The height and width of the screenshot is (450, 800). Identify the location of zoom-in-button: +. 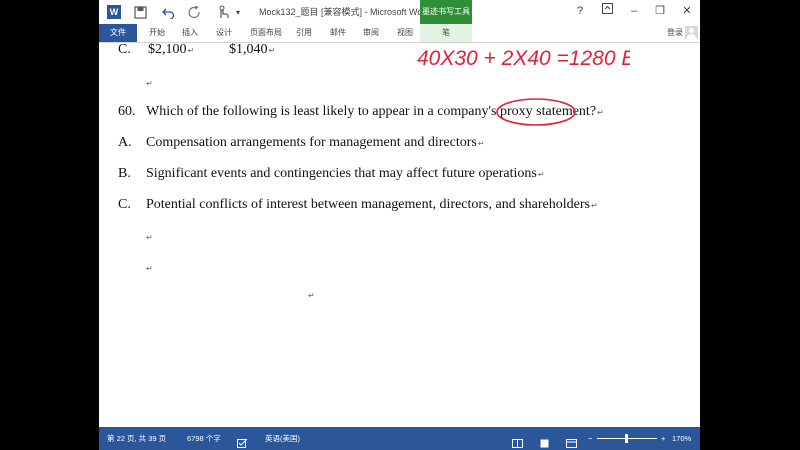
(663, 438).